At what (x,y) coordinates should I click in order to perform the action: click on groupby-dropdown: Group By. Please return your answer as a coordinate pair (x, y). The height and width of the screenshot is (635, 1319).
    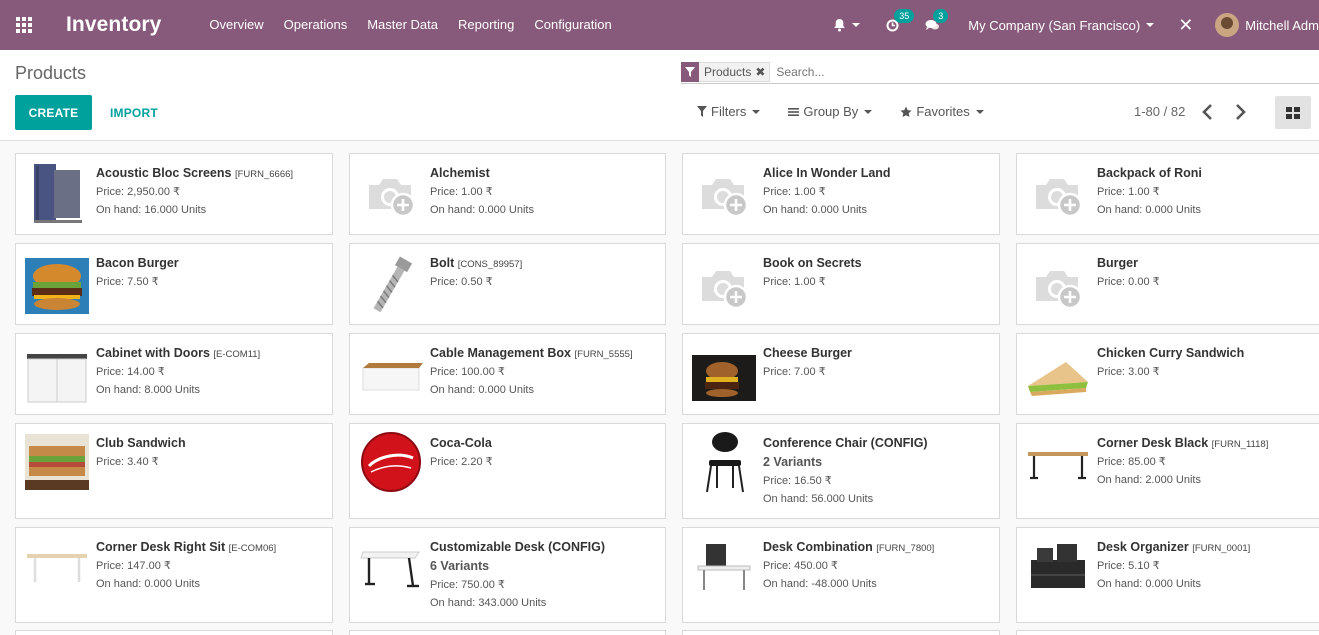
    Looking at the image, I should click on (830, 111).